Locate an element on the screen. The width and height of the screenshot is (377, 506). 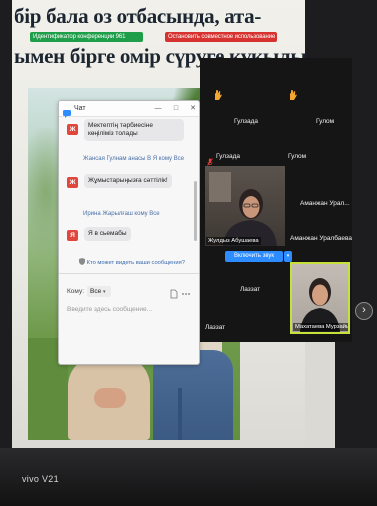
share-status-bar: Идентификатор конференции 961 is located at coordinates (86, 37).